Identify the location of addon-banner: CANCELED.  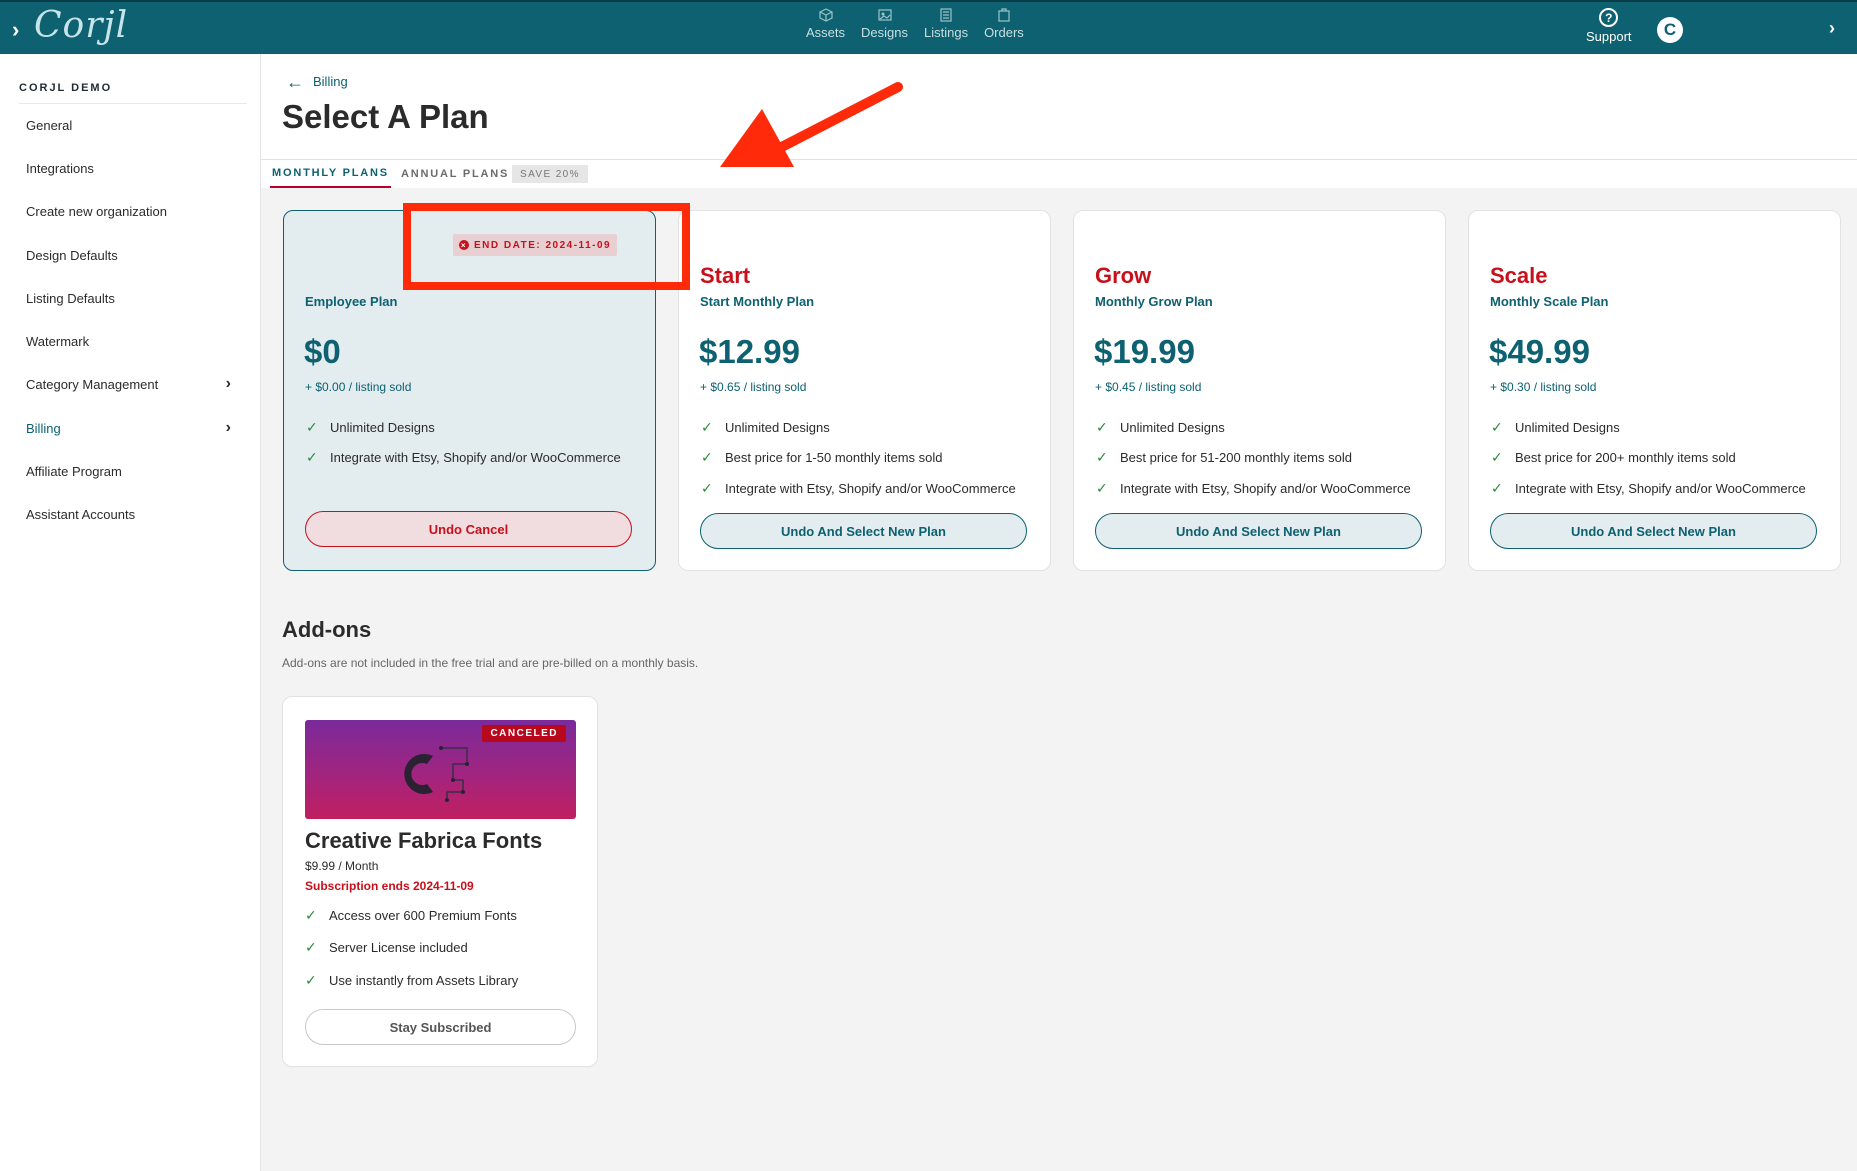
(440, 769).